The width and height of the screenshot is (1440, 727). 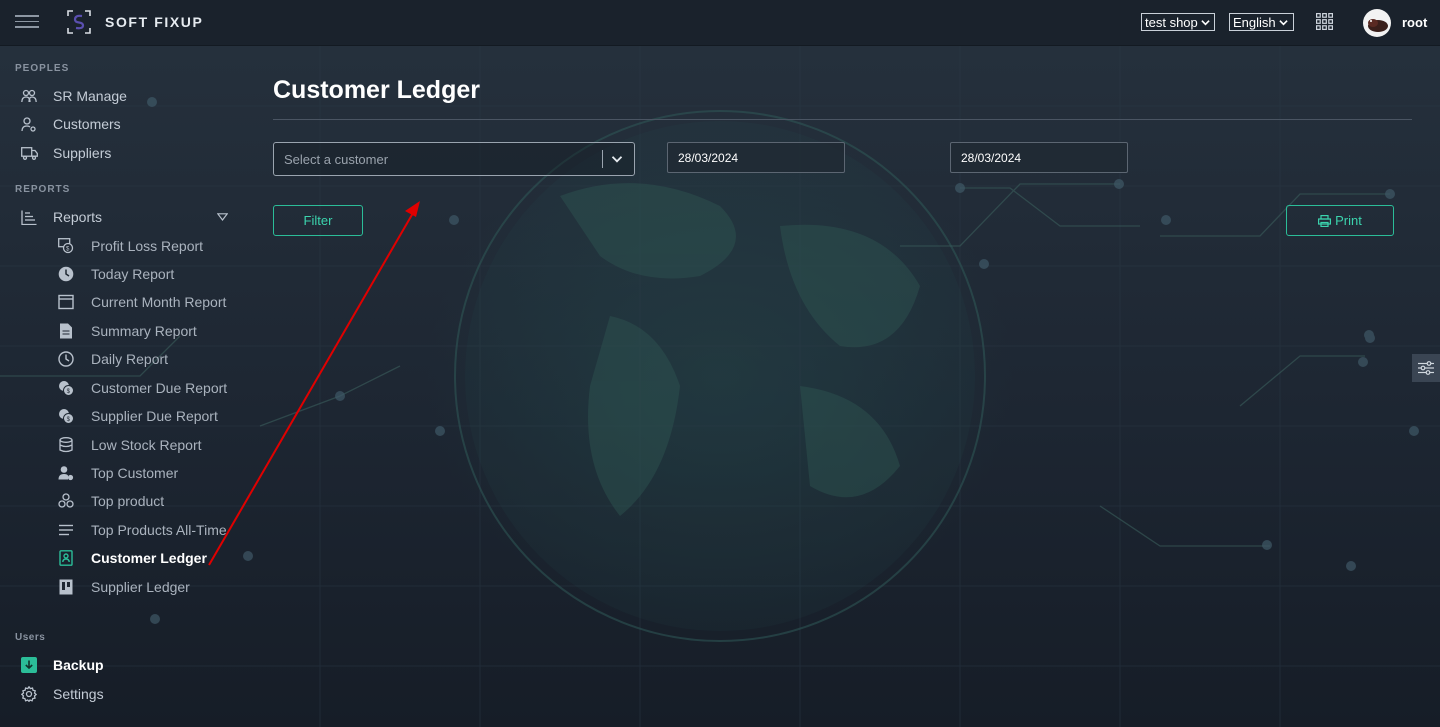 What do you see at coordinates (78, 217) in the screenshot?
I see `sidebar-item-label: Reports` at bounding box center [78, 217].